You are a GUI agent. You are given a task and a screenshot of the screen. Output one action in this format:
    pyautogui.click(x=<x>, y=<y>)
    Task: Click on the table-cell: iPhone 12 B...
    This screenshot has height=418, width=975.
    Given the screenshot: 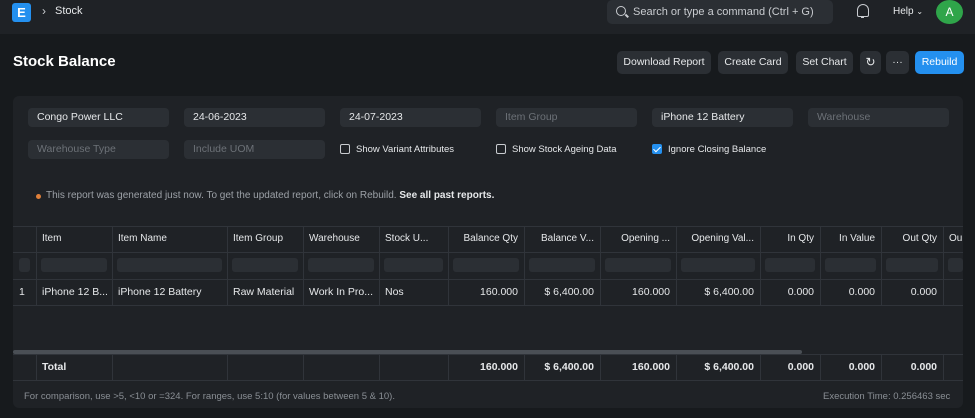 What is the action you would take?
    pyautogui.click(x=74, y=292)
    